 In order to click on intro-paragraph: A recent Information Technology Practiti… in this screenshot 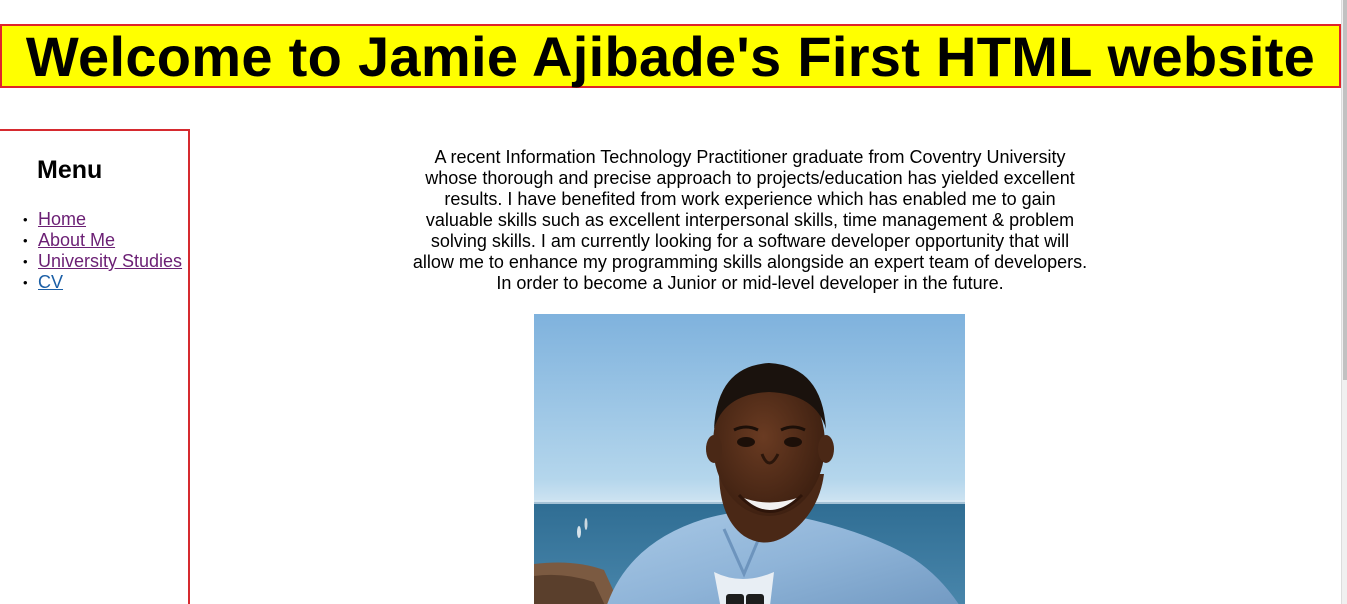, I will do `click(750, 220)`.